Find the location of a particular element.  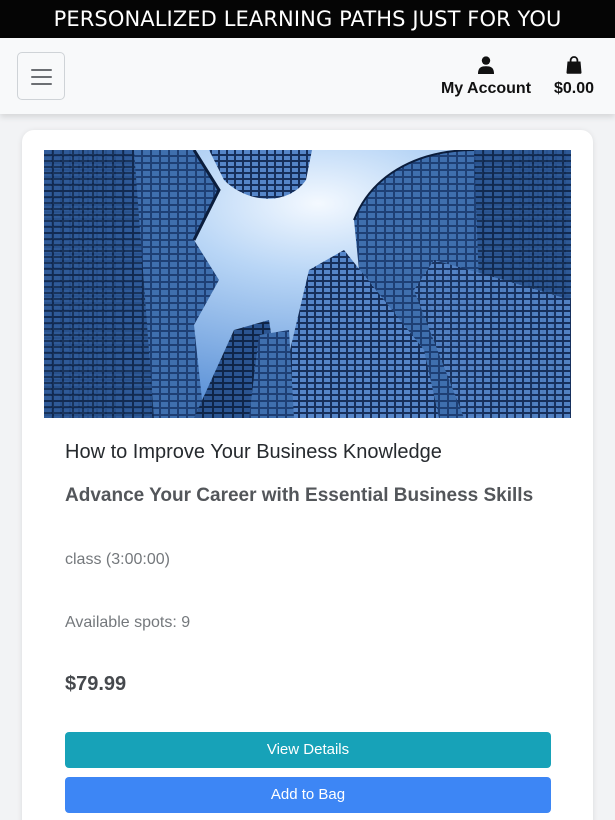

promo-banner: PERSONALIZED LEARNING PATHS JUST FOR YOU is located at coordinates (307, 19).